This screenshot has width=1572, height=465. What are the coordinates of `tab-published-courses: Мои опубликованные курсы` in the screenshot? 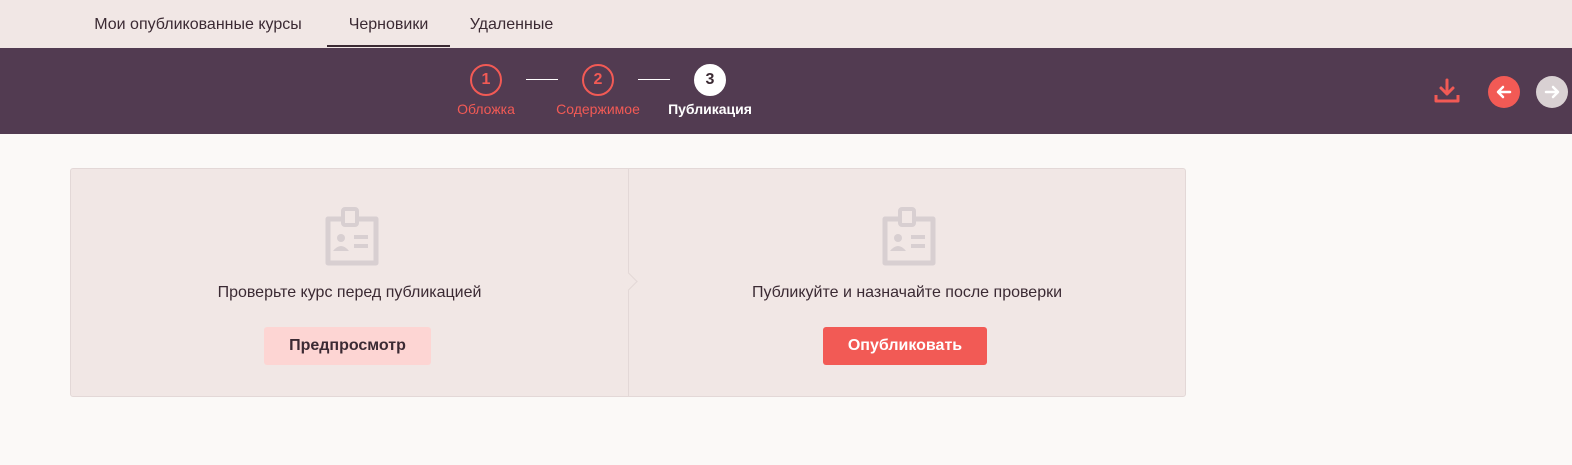 It's located at (198, 23).